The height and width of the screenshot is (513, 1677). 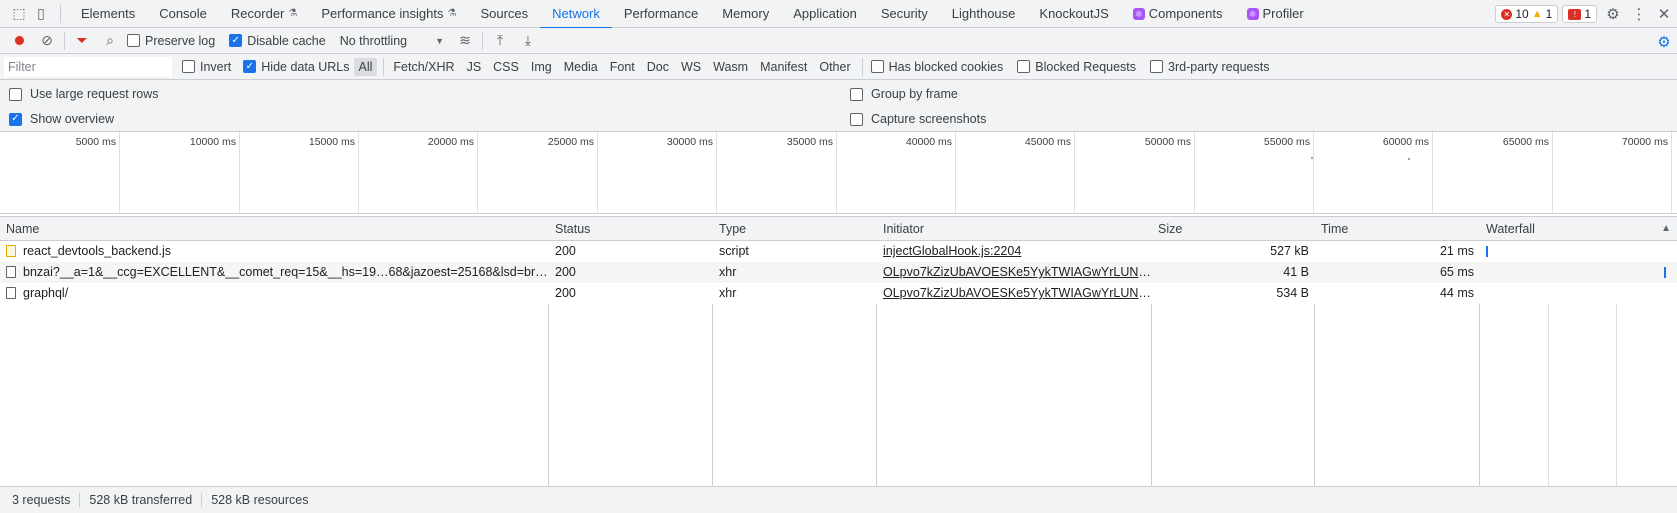 What do you see at coordinates (730, 67) in the screenshot?
I see `filter-type-wasm: Wasm` at bounding box center [730, 67].